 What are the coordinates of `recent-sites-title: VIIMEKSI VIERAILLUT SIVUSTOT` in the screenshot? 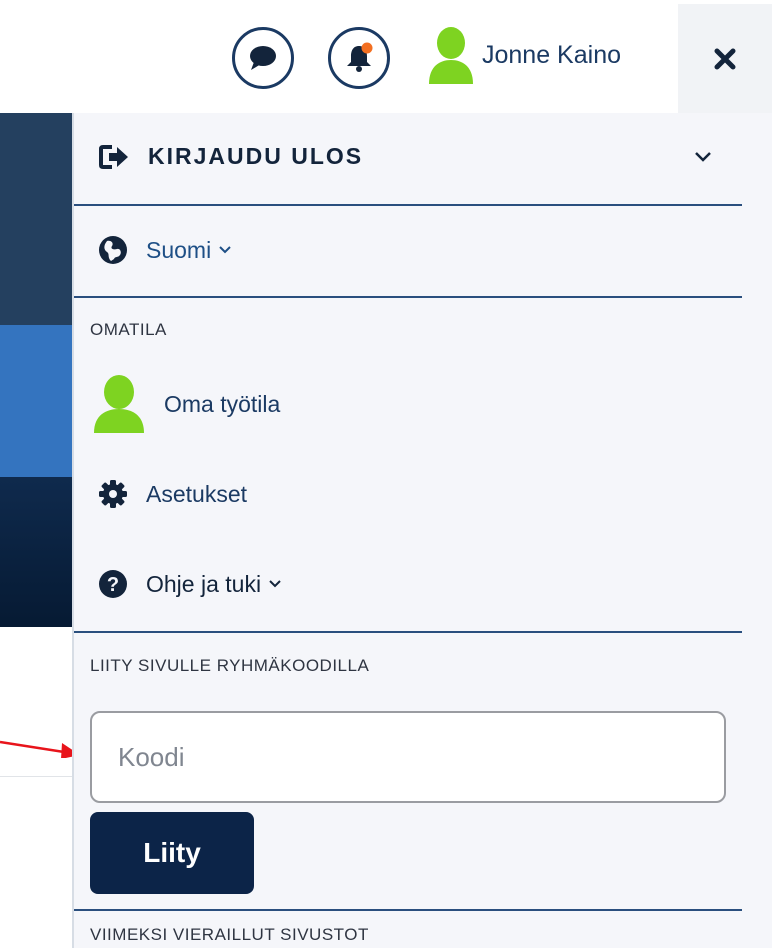 It's located at (229, 934).